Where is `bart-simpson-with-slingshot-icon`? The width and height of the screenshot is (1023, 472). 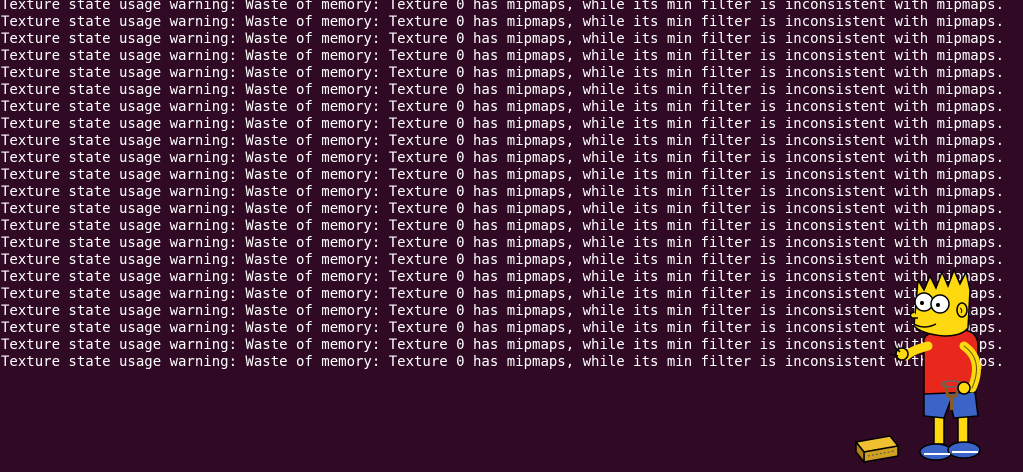 bart-simpson-with-slingshot-icon is located at coordinates (917, 366).